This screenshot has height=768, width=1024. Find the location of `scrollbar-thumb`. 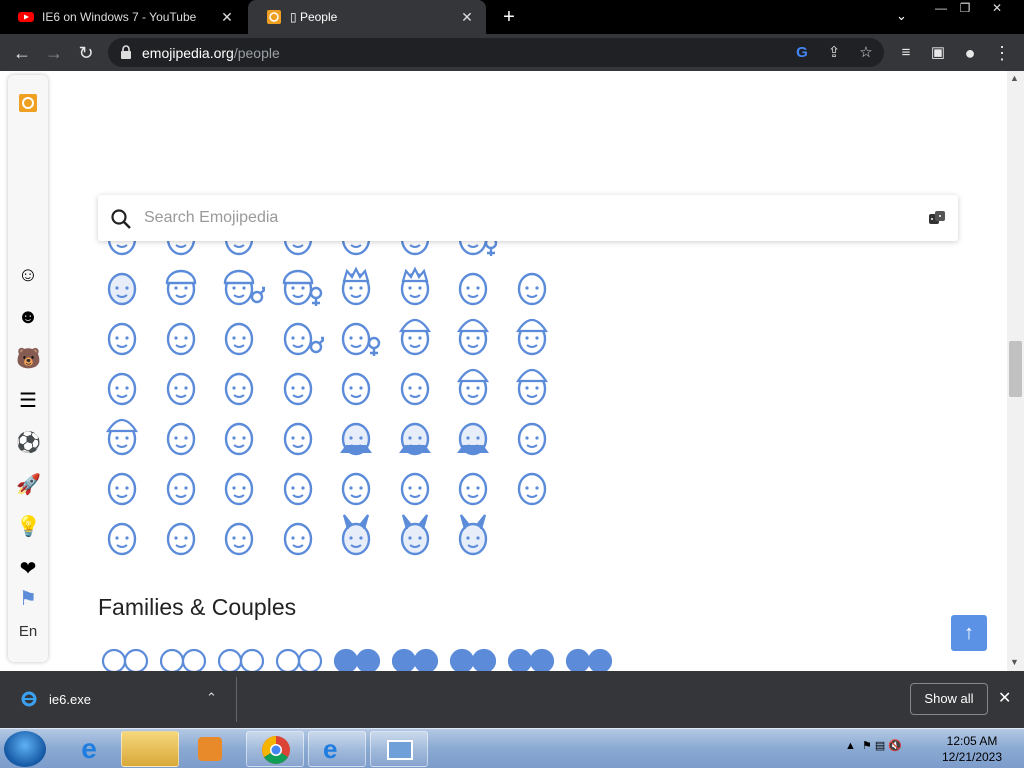

scrollbar-thumb is located at coordinates (1015, 369).